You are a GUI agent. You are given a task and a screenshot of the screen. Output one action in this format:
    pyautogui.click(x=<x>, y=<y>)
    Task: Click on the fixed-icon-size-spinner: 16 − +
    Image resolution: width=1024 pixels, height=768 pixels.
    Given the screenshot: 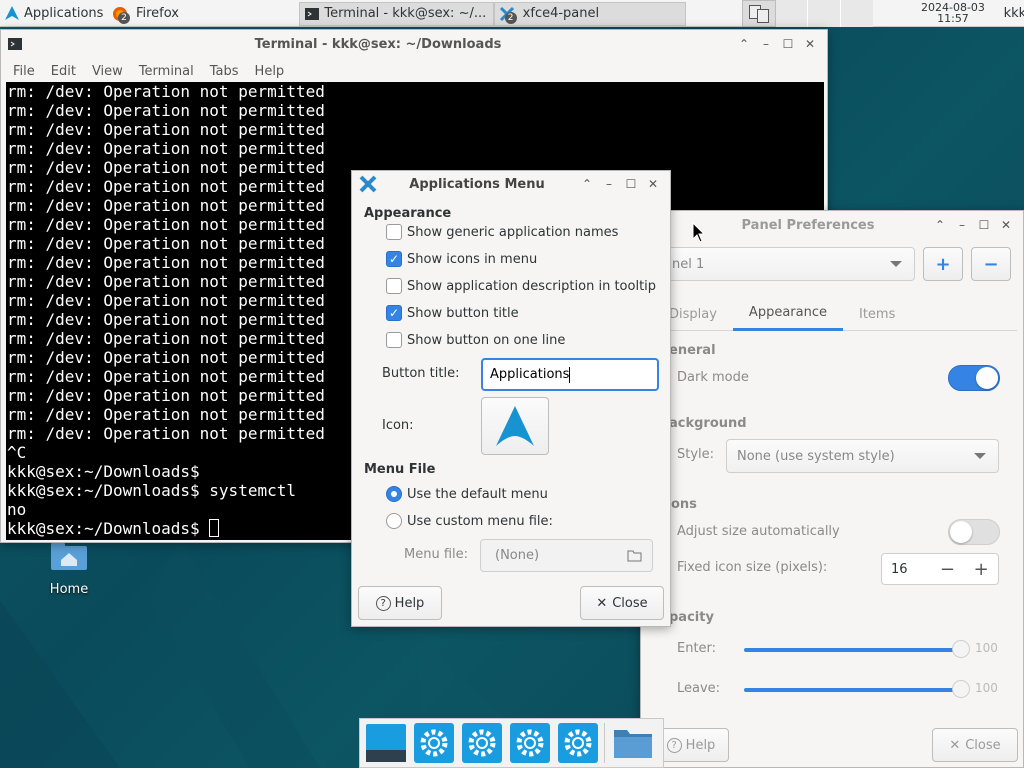 What is the action you would take?
    pyautogui.click(x=940, y=569)
    